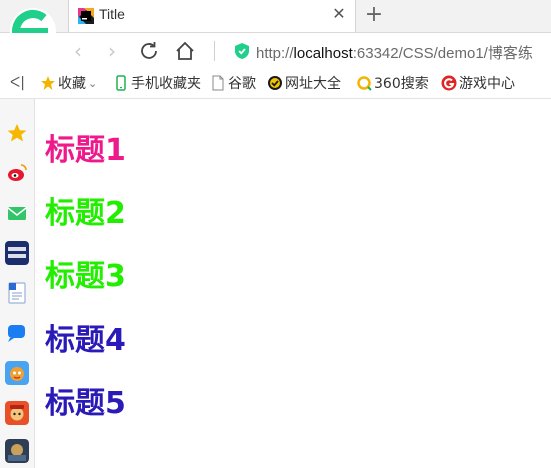  What do you see at coordinates (374, 16) in the screenshot?
I see `new-tab-icon: +` at bounding box center [374, 16].